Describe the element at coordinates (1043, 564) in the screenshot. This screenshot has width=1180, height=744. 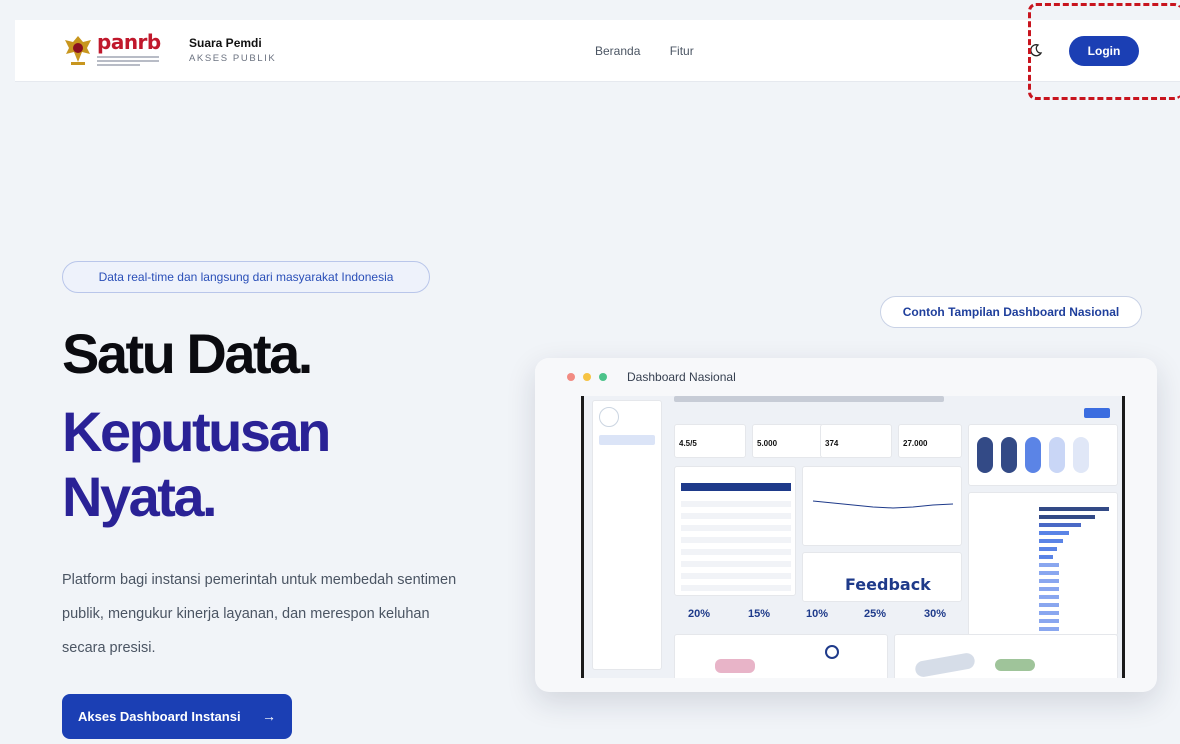
I see `mini-bar-panel` at that location.